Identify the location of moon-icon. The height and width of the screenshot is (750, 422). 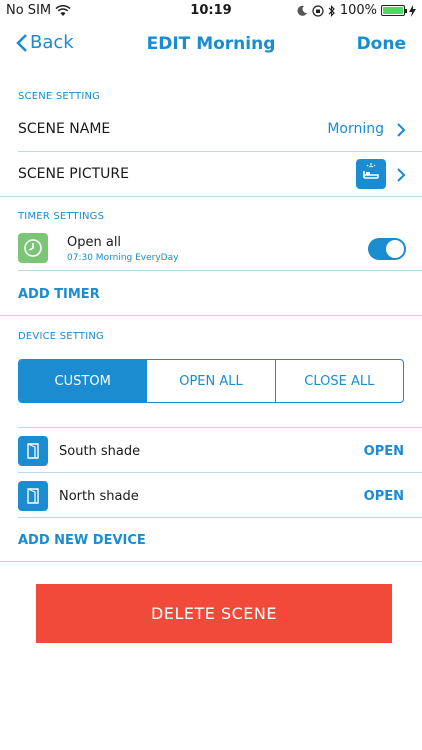
(302, 10).